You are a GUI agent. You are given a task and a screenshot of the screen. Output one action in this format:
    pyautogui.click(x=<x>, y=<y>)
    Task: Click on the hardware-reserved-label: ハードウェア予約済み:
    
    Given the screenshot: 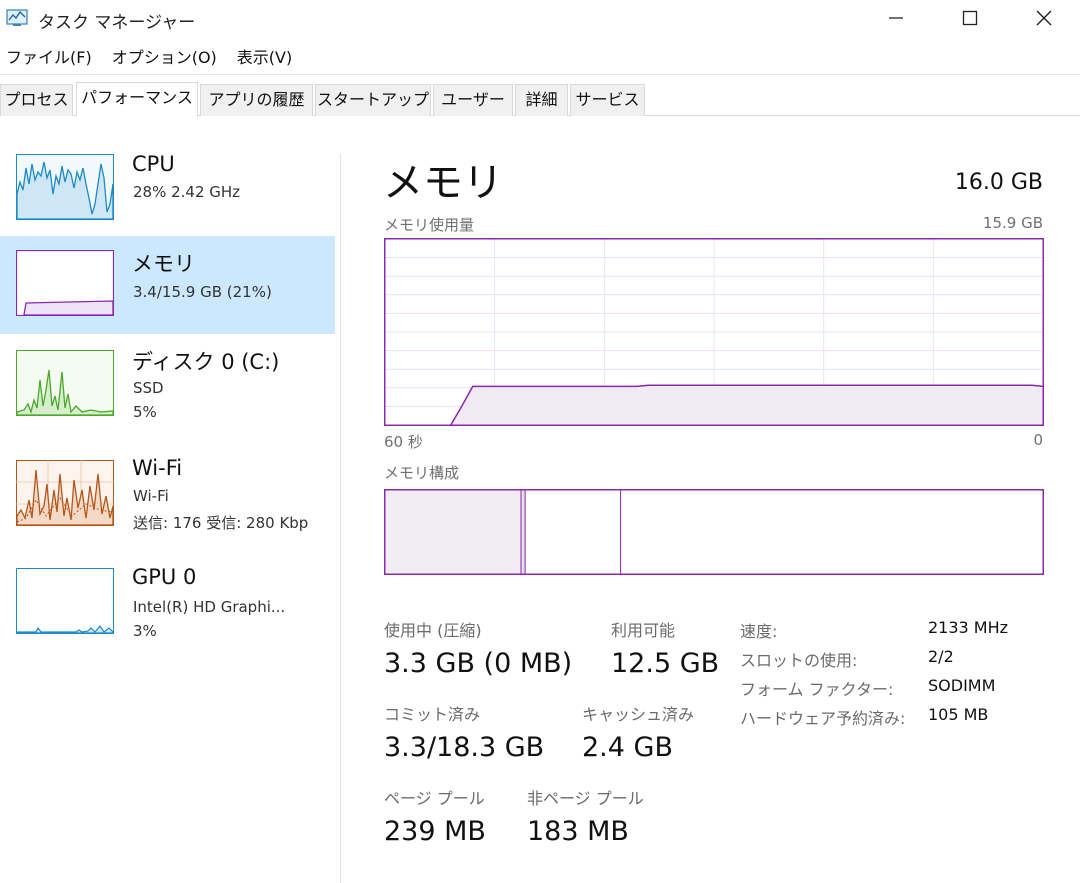 What is the action you would take?
    pyautogui.click(x=823, y=718)
    